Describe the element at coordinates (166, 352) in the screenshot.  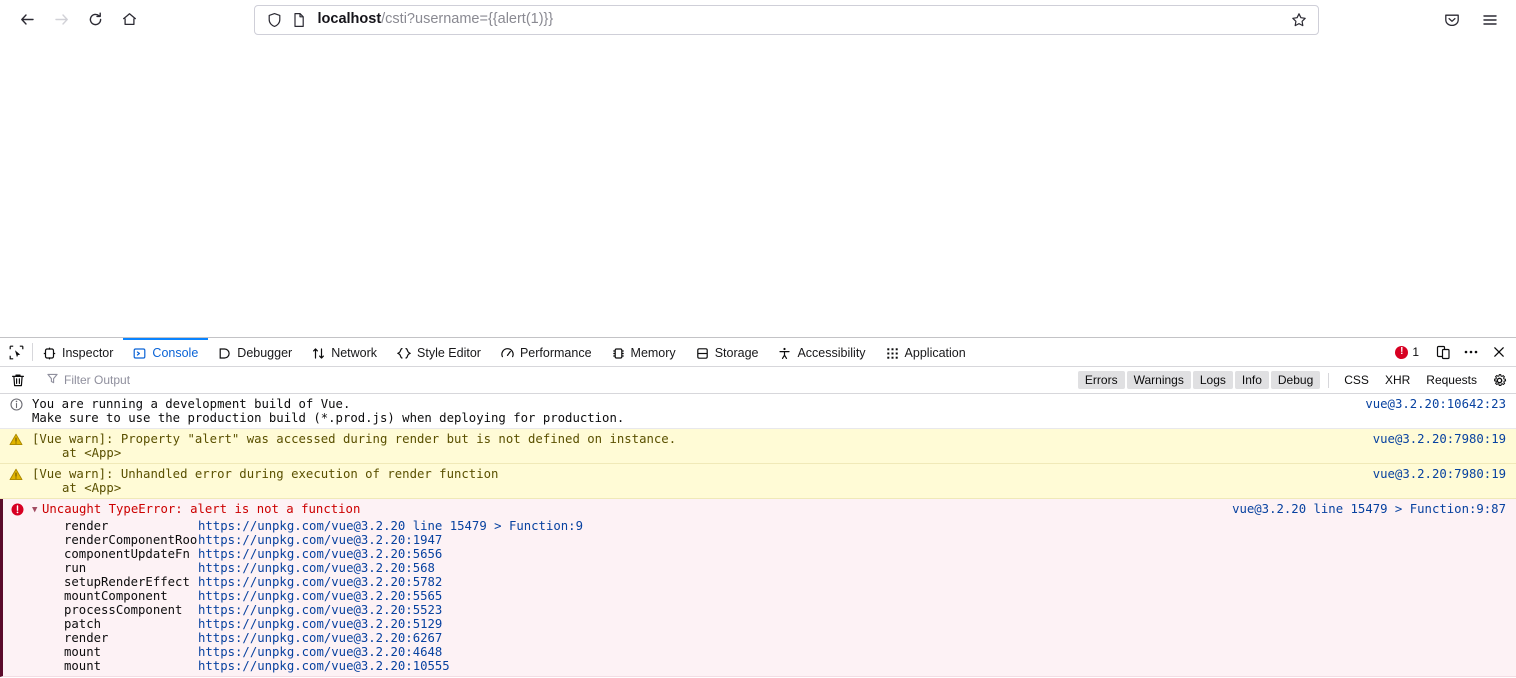
I see `tab-console: Console` at that location.